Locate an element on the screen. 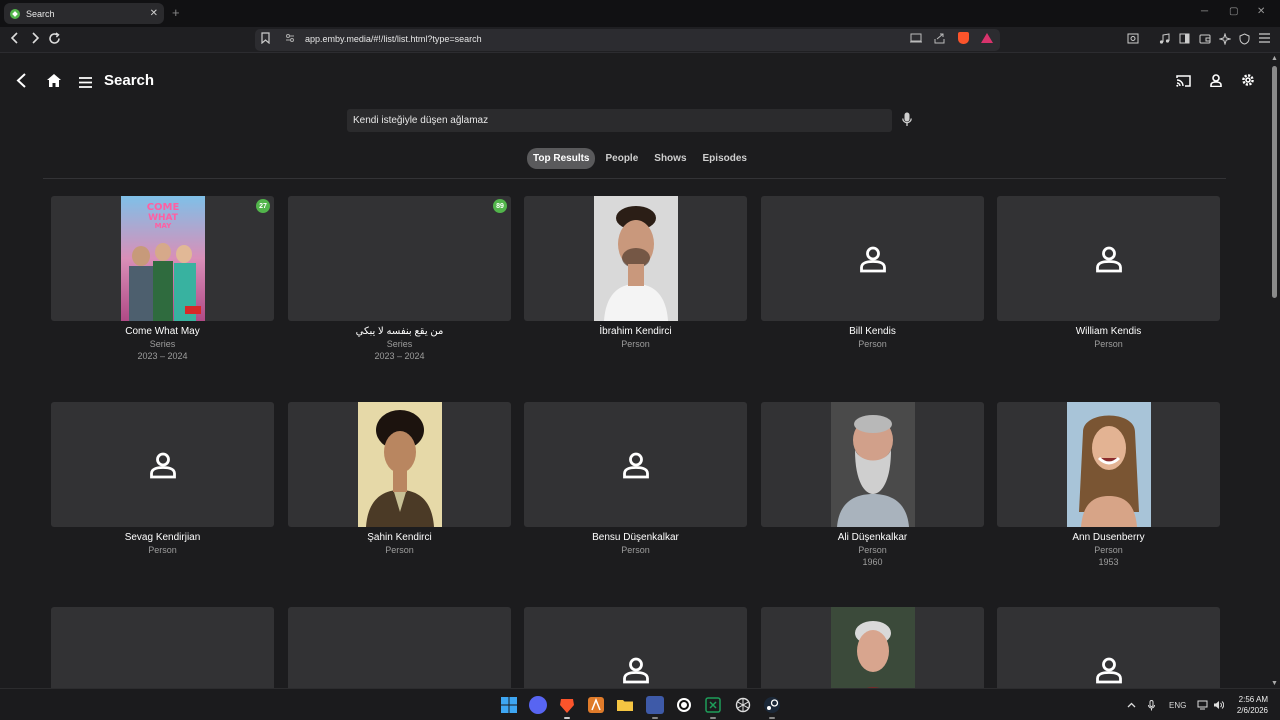 This screenshot has height=720, width=1280. app-icon is located at coordinates (655, 705).